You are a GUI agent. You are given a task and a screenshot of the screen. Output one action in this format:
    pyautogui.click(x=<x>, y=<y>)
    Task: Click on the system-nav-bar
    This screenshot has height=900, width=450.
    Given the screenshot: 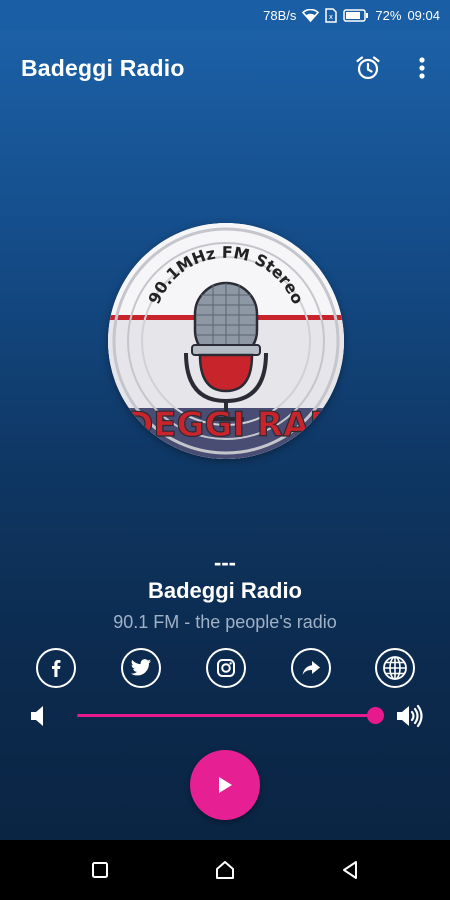 What is the action you would take?
    pyautogui.click(x=225, y=870)
    